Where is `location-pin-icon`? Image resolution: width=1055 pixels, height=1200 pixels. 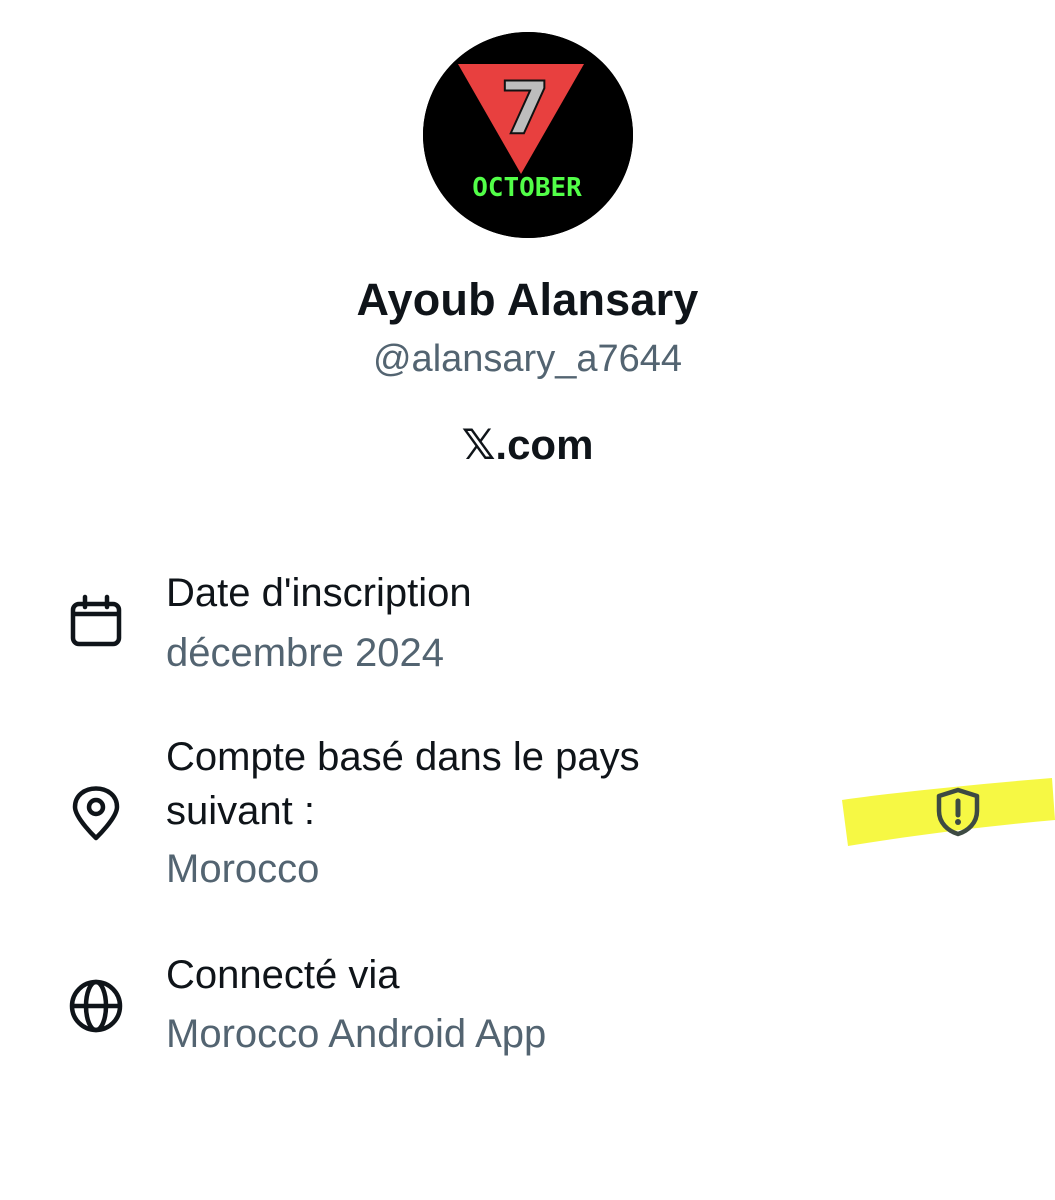 location-pin-icon is located at coordinates (96, 814).